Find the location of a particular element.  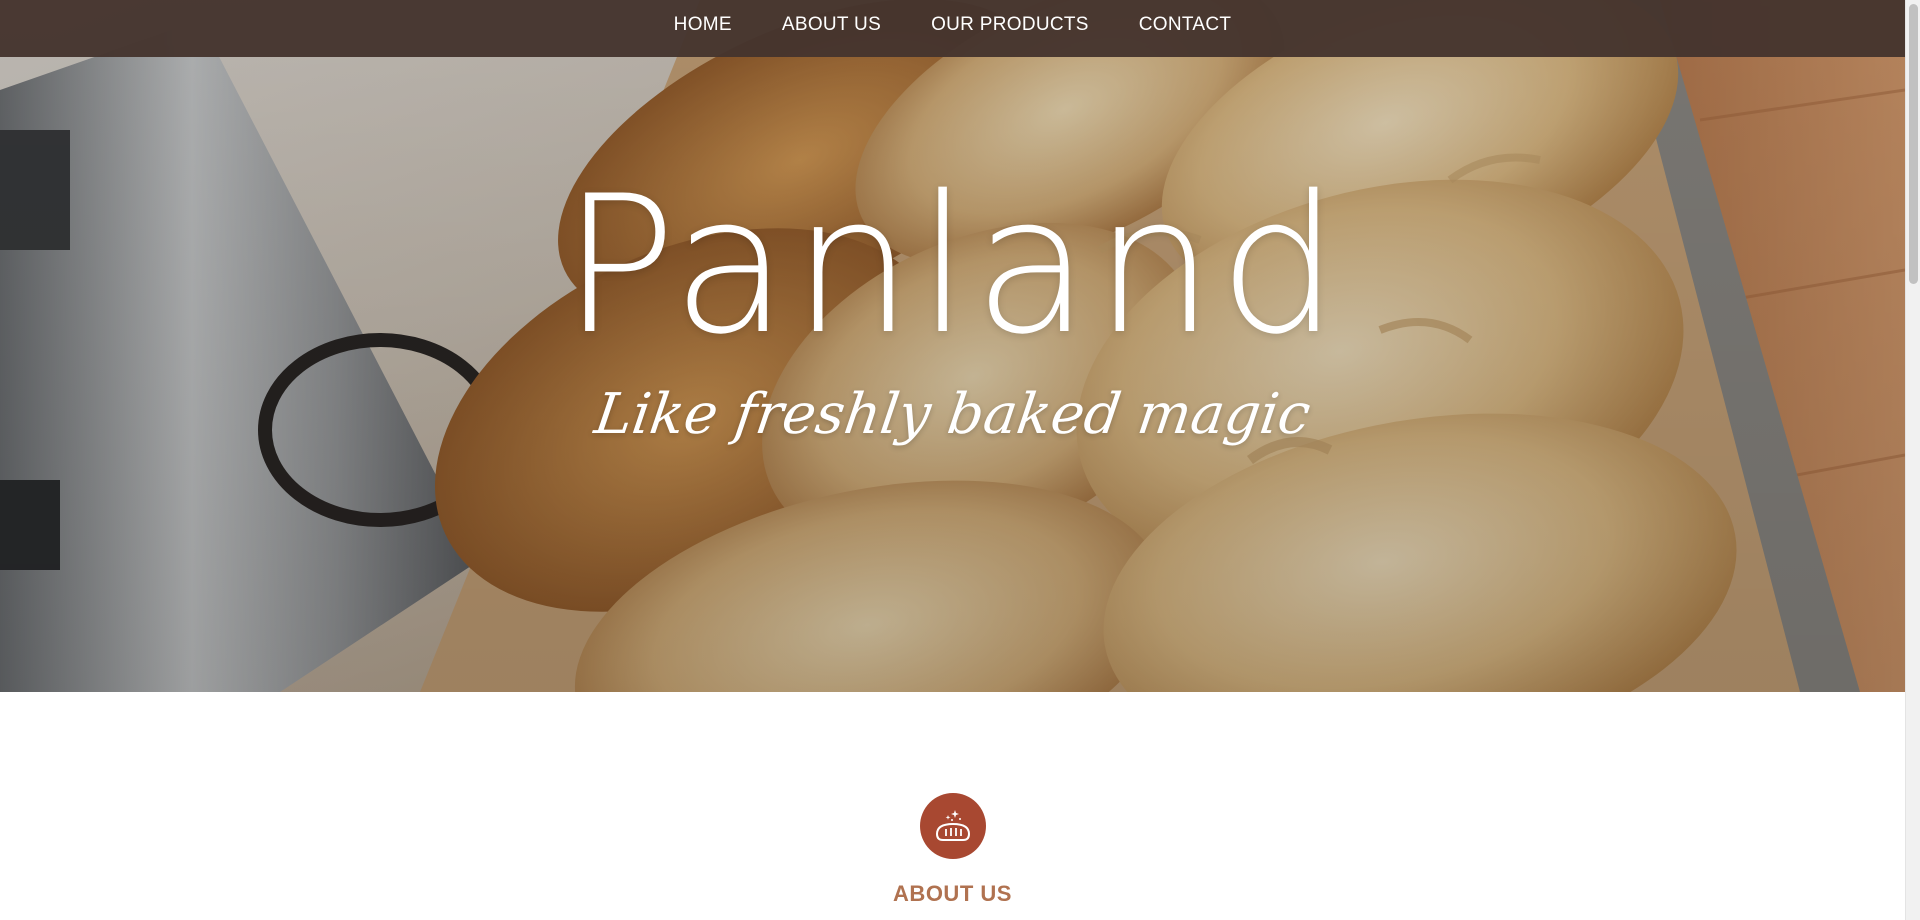

bread-sparkle-icon-glyph is located at coordinates (953, 825).